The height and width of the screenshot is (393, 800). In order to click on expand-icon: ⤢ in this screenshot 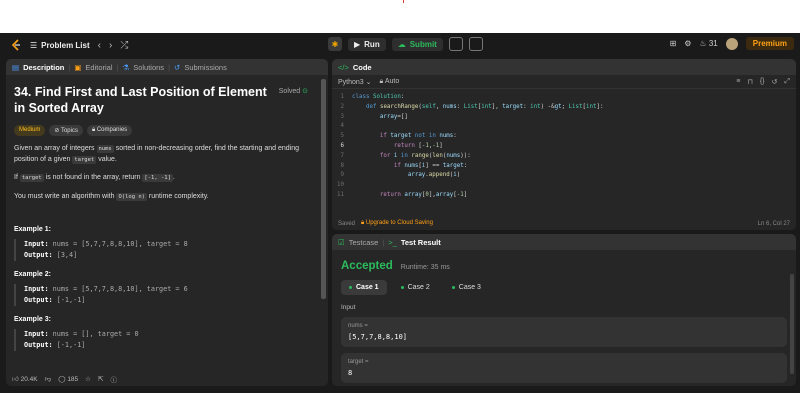, I will do `click(787, 82)`.